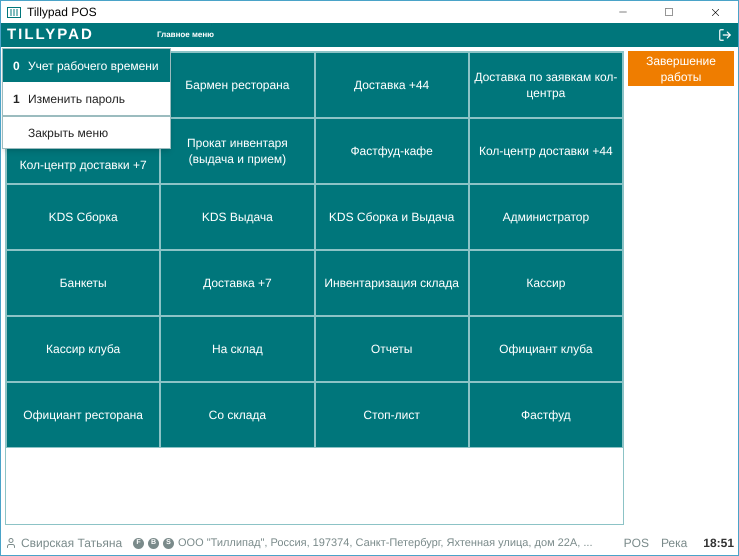 This screenshot has height=556, width=739. I want to click on menu-tile: Администратор, so click(545, 217).